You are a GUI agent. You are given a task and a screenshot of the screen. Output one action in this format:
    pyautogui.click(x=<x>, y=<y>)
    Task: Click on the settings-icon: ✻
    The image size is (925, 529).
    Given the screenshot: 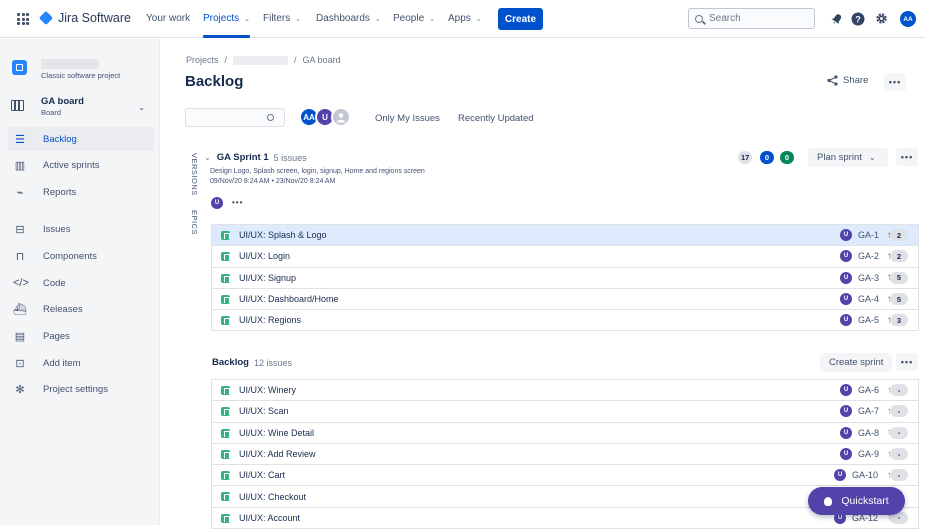 What is the action you would take?
    pyautogui.click(x=20, y=389)
    